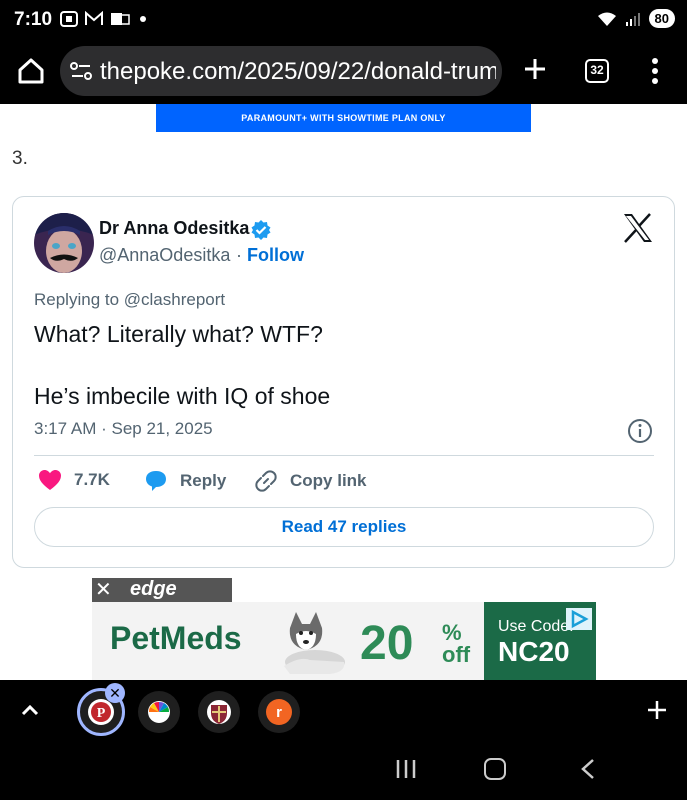 This screenshot has width=687, height=800. What do you see at coordinates (298, 72) in the screenshot?
I see `url-text: thepoke.com/2025/09/22/donald-trum` at bounding box center [298, 72].